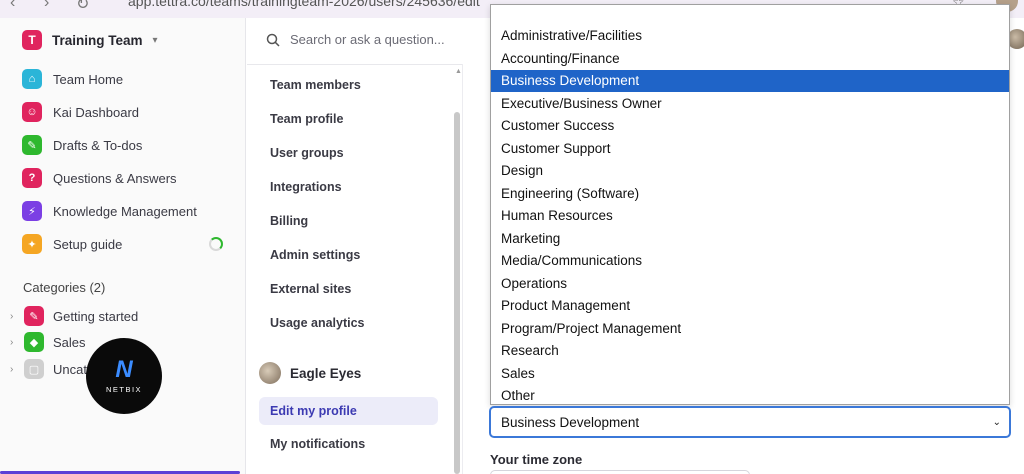  I want to click on dropdown-option: Human Resources, so click(750, 216).